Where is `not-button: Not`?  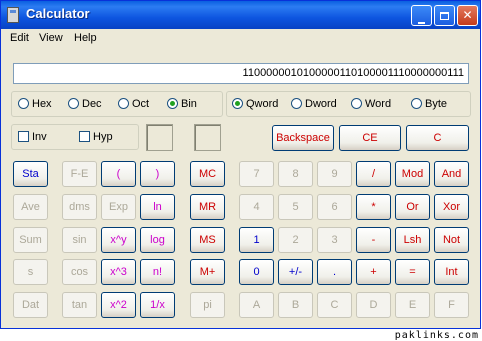 not-button: Not is located at coordinates (451, 240).